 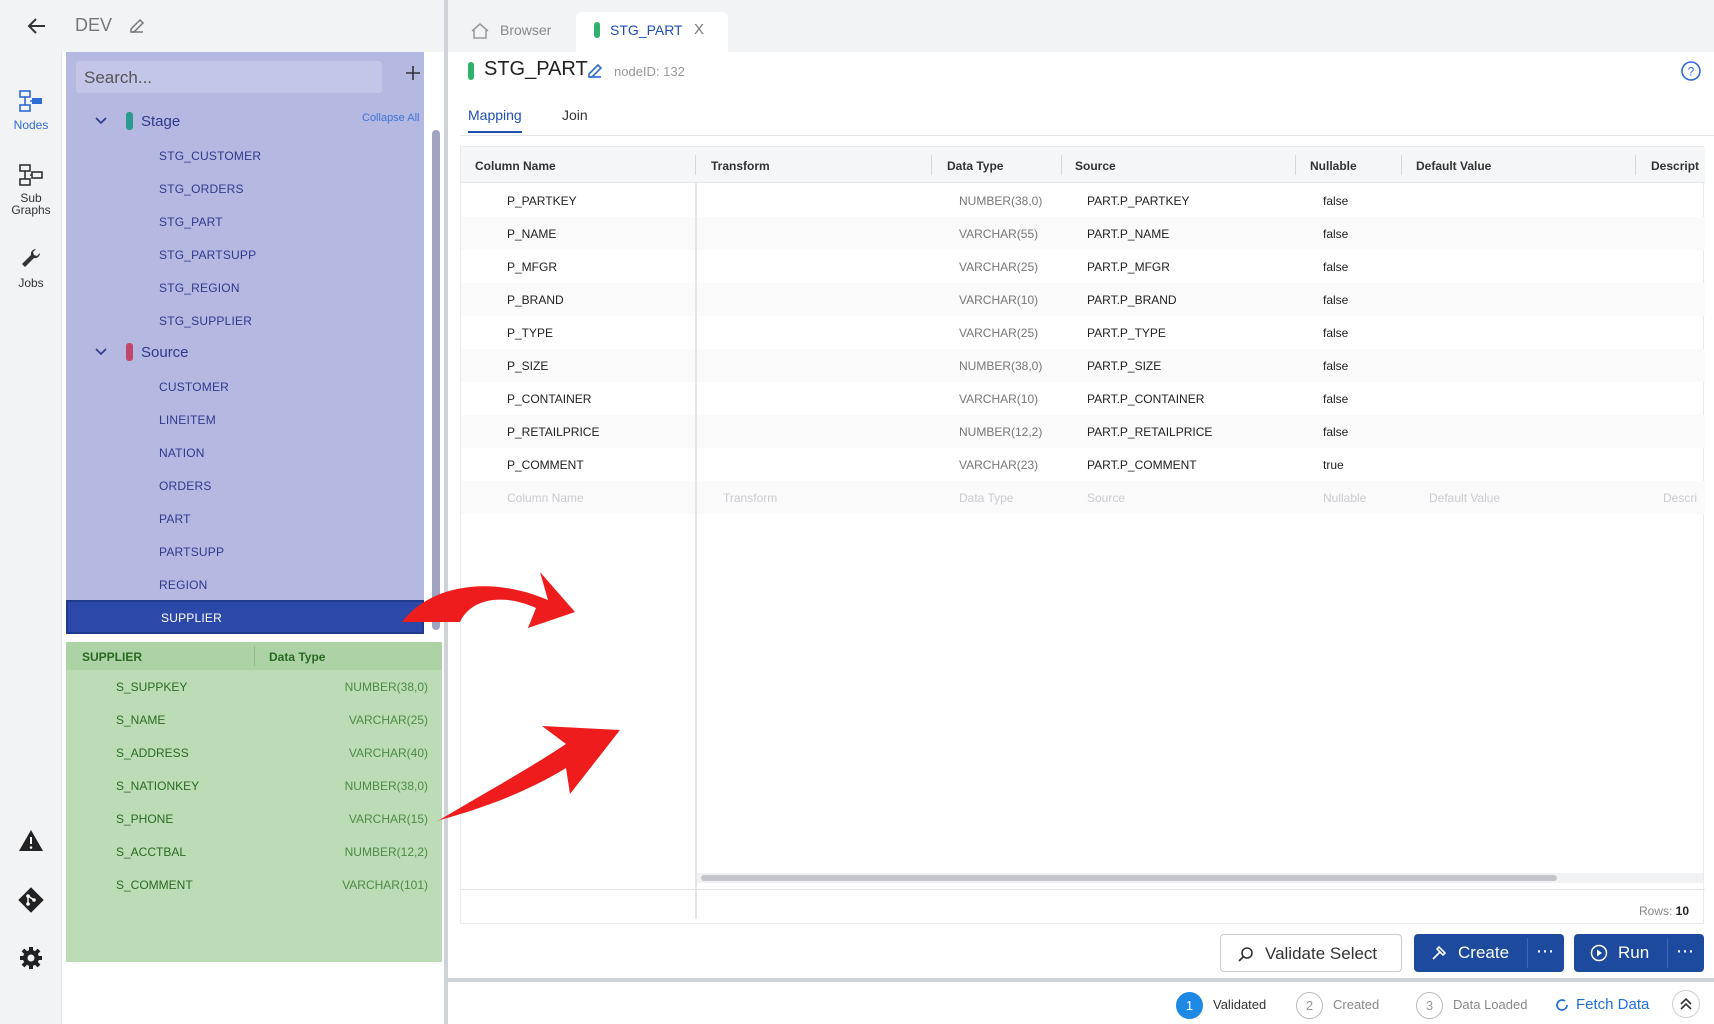 I want to click on panel-resize-handle, so click(x=446, y=512).